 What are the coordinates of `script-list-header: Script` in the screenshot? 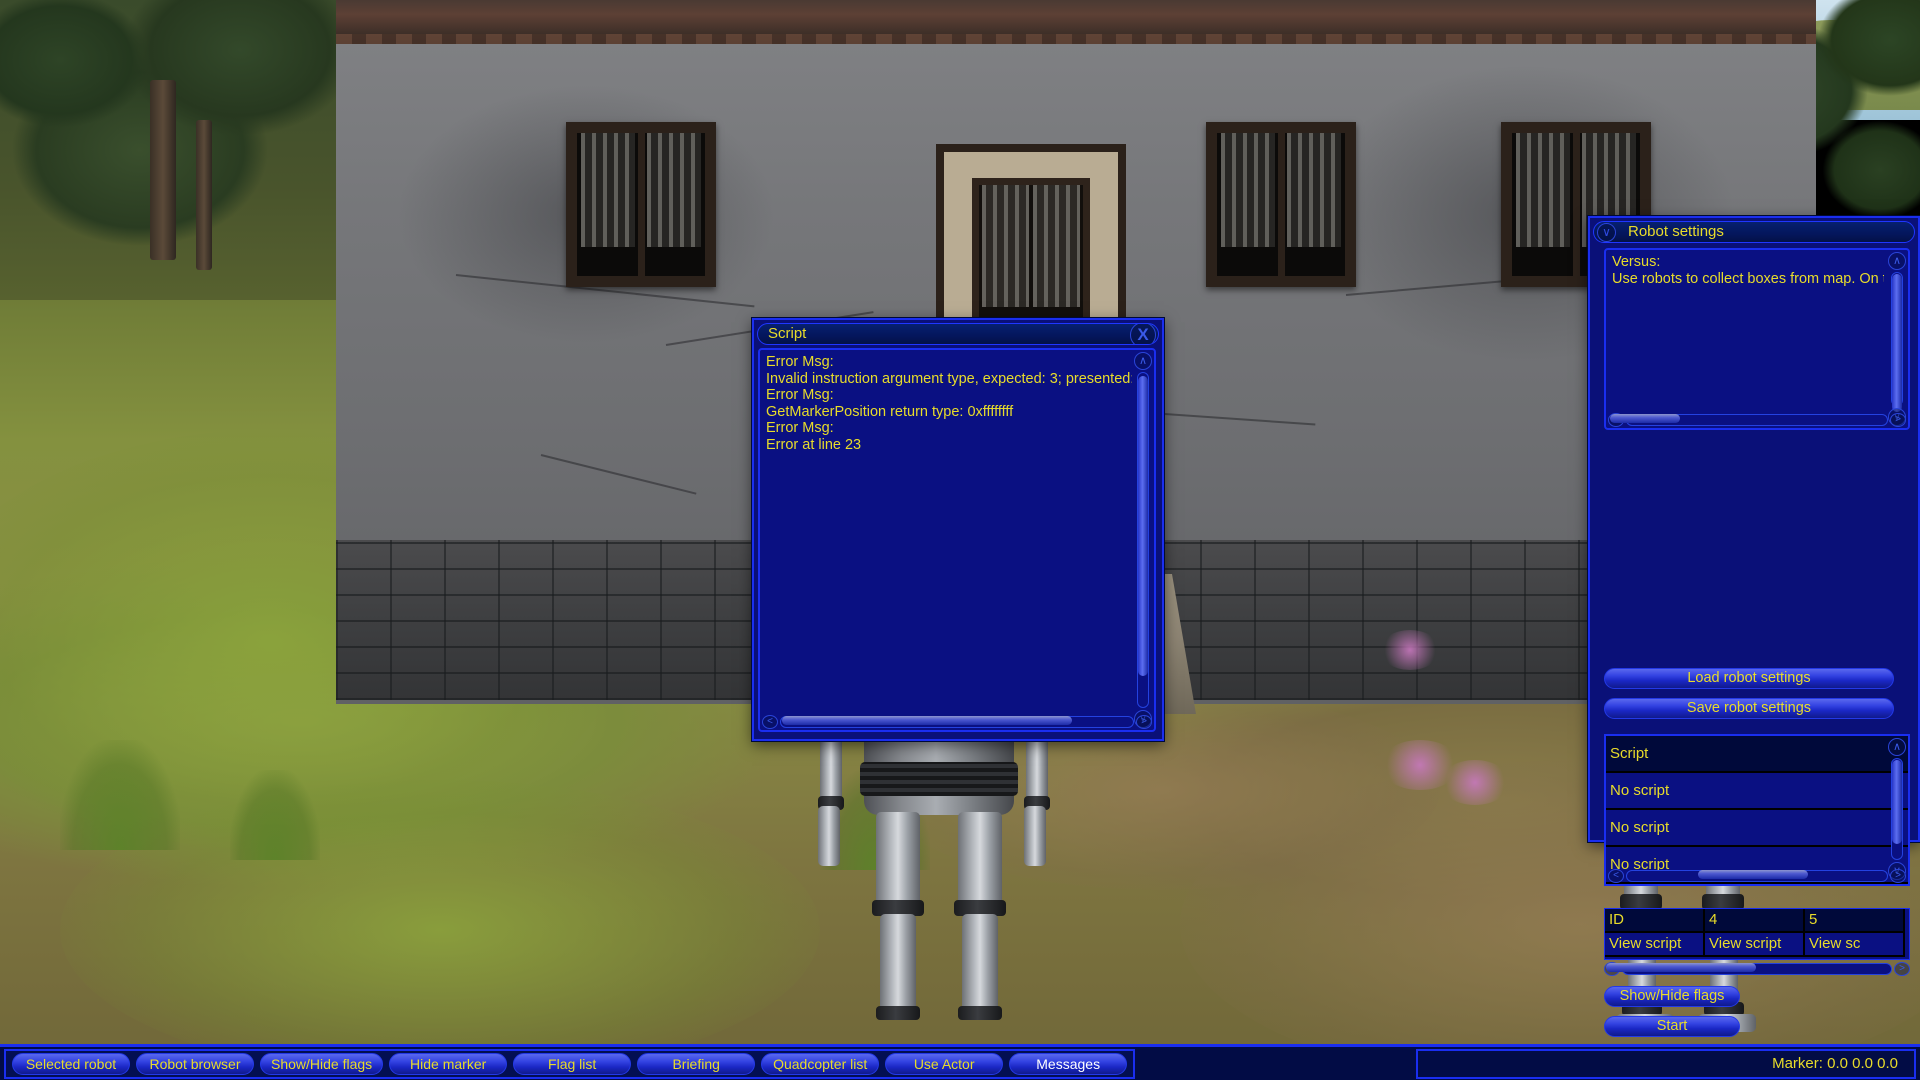 It's located at (1757, 754).